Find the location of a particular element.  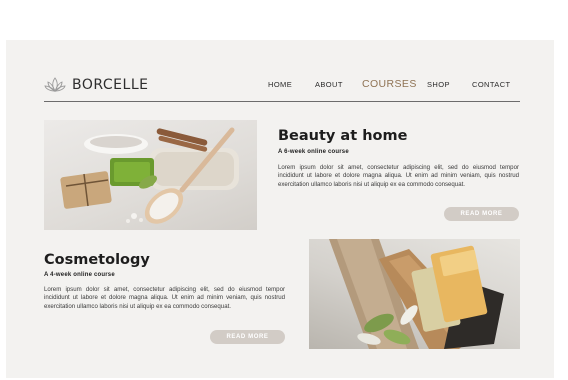

course-title-beauty: Beauty at home is located at coordinates (343, 136).